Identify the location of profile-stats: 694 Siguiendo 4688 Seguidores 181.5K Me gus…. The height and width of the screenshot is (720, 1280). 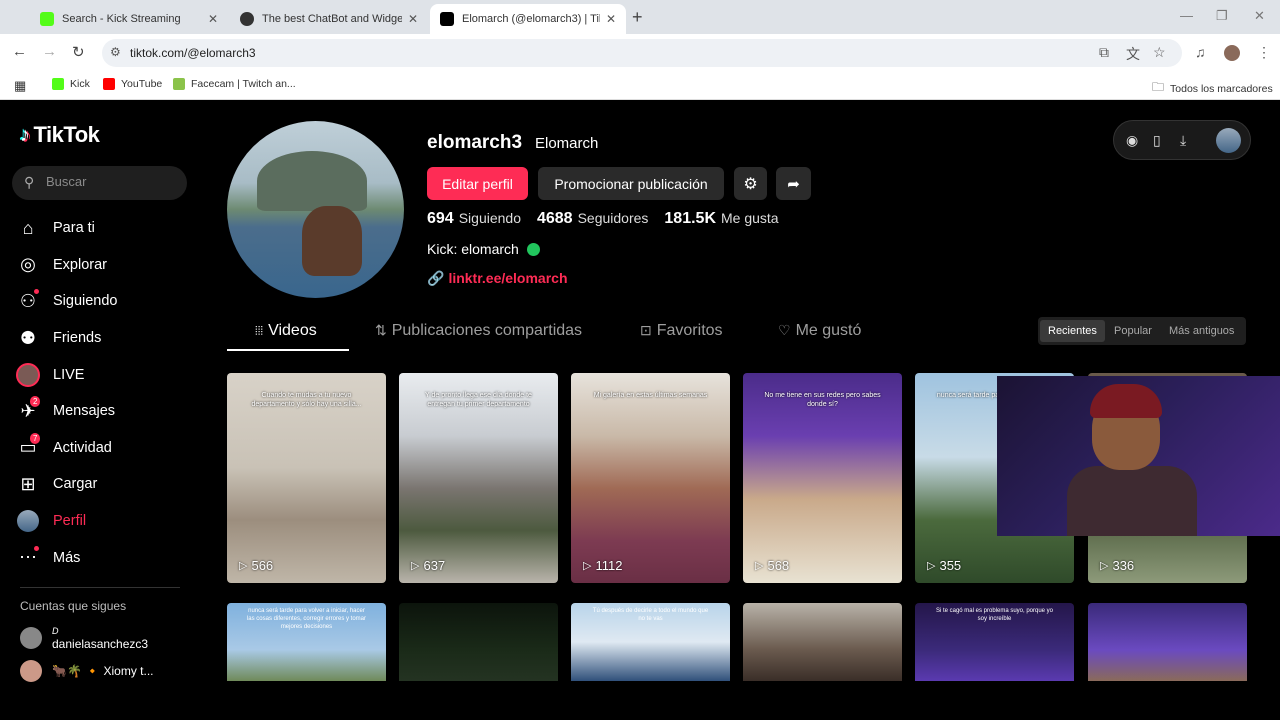
(611, 219).